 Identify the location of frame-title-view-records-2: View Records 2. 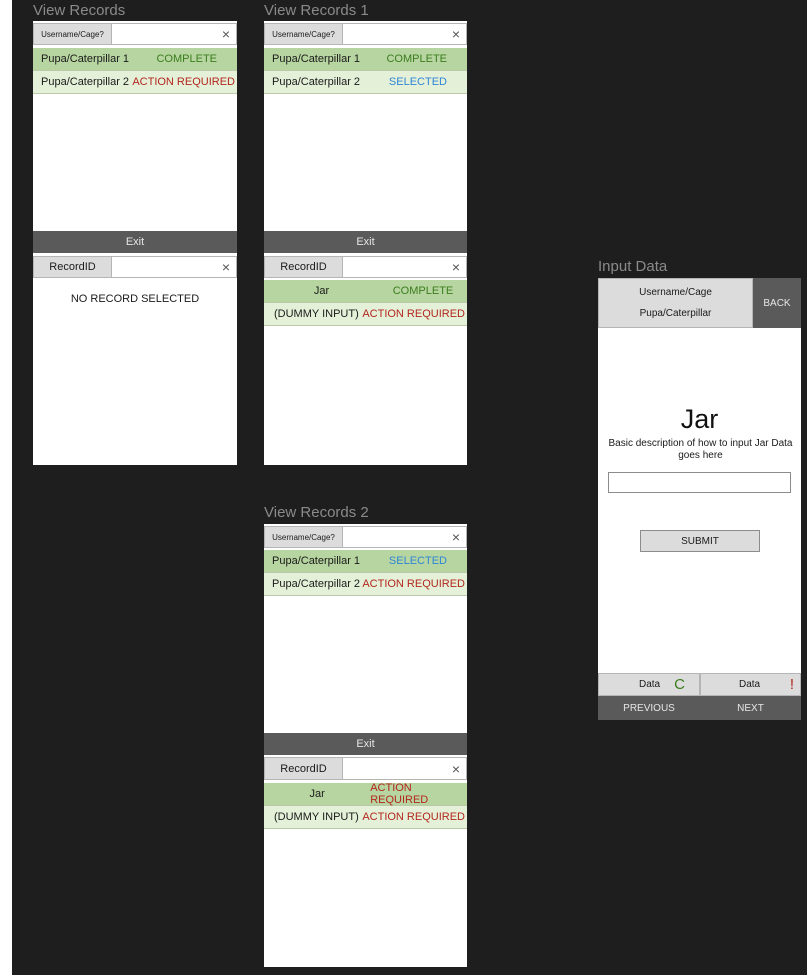
(316, 512).